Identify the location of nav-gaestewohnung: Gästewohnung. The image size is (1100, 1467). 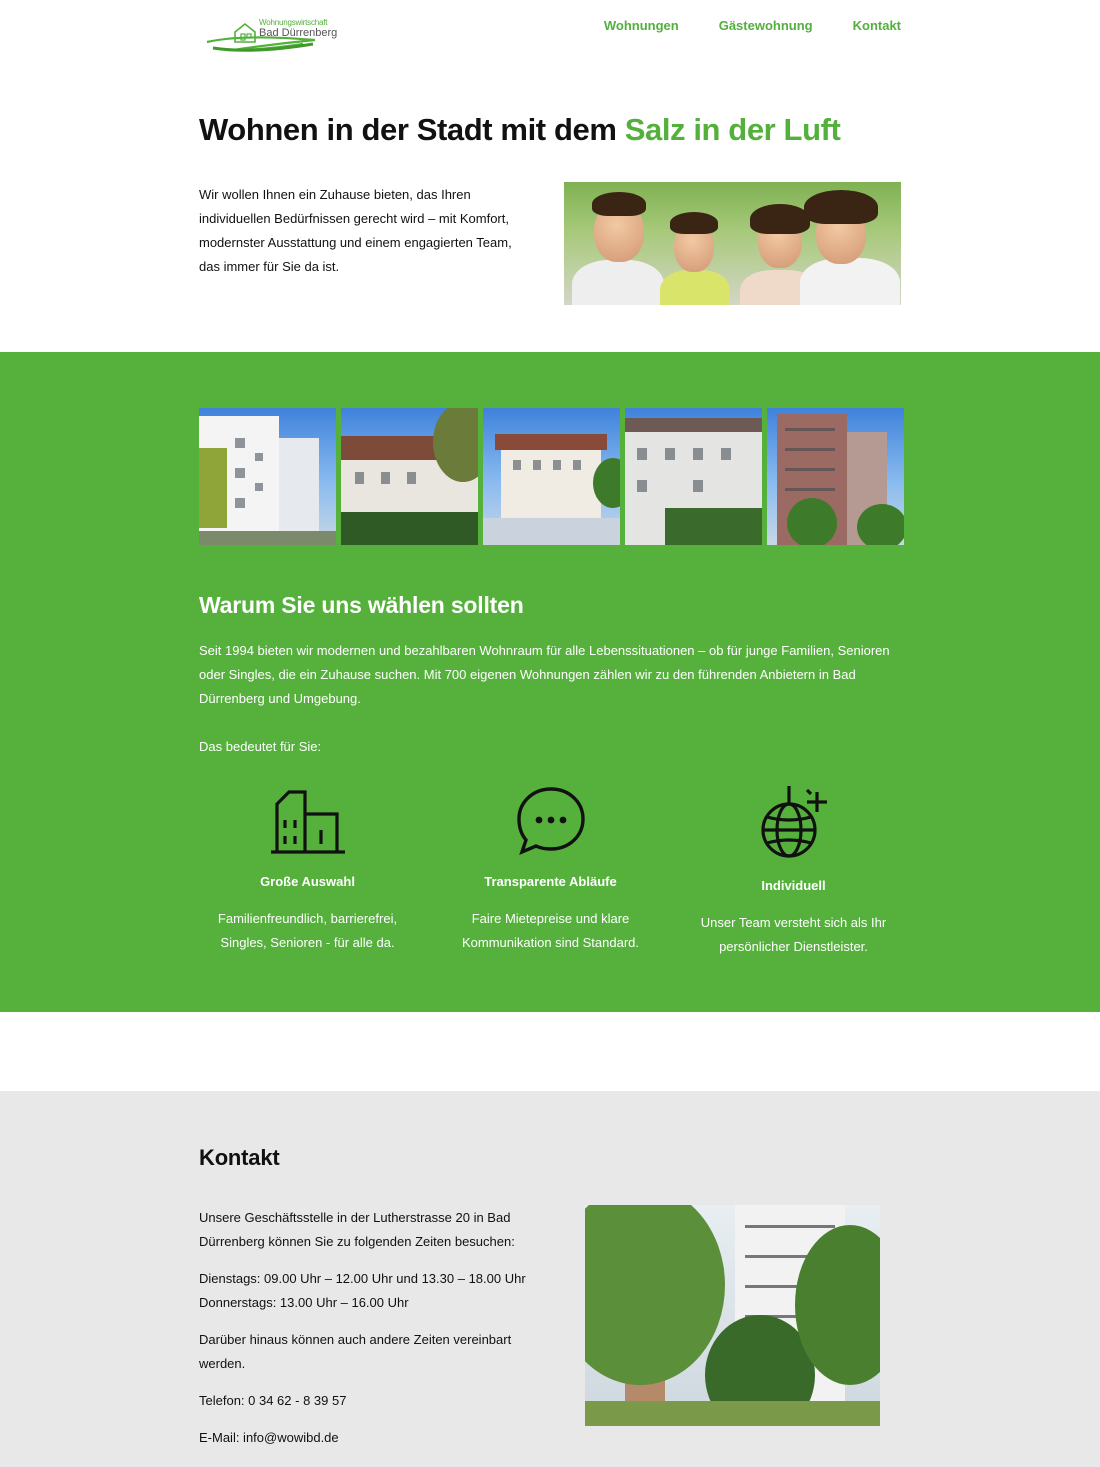
(766, 25).